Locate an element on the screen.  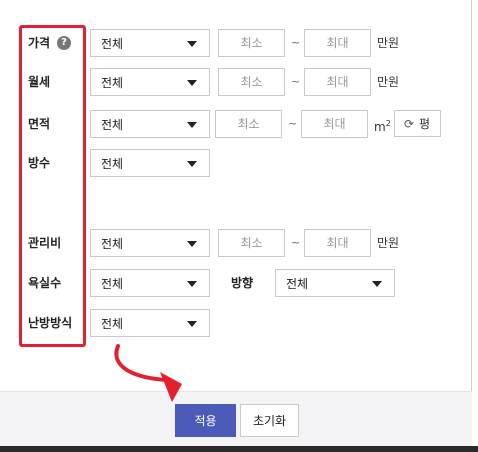
pyeong-toggle-label: 평 is located at coordinates (425, 124).